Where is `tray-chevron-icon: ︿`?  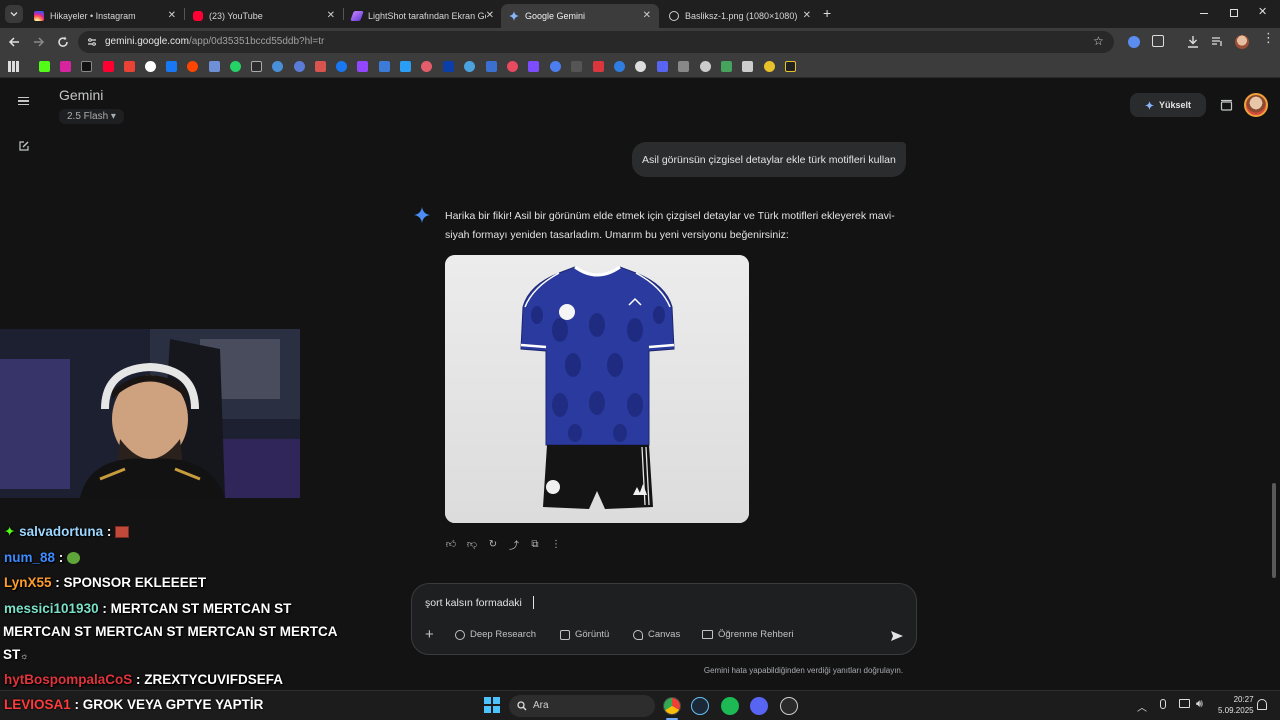
tray-chevron-icon: ︿ is located at coordinates (1142, 706).